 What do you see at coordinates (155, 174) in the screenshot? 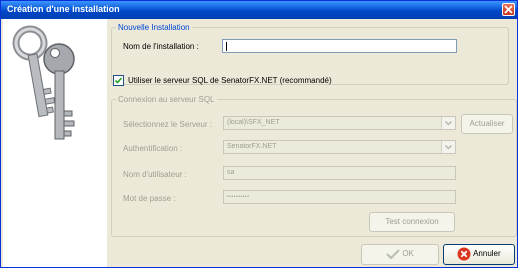
I see `username-label: Nom d'utilisateur :` at bounding box center [155, 174].